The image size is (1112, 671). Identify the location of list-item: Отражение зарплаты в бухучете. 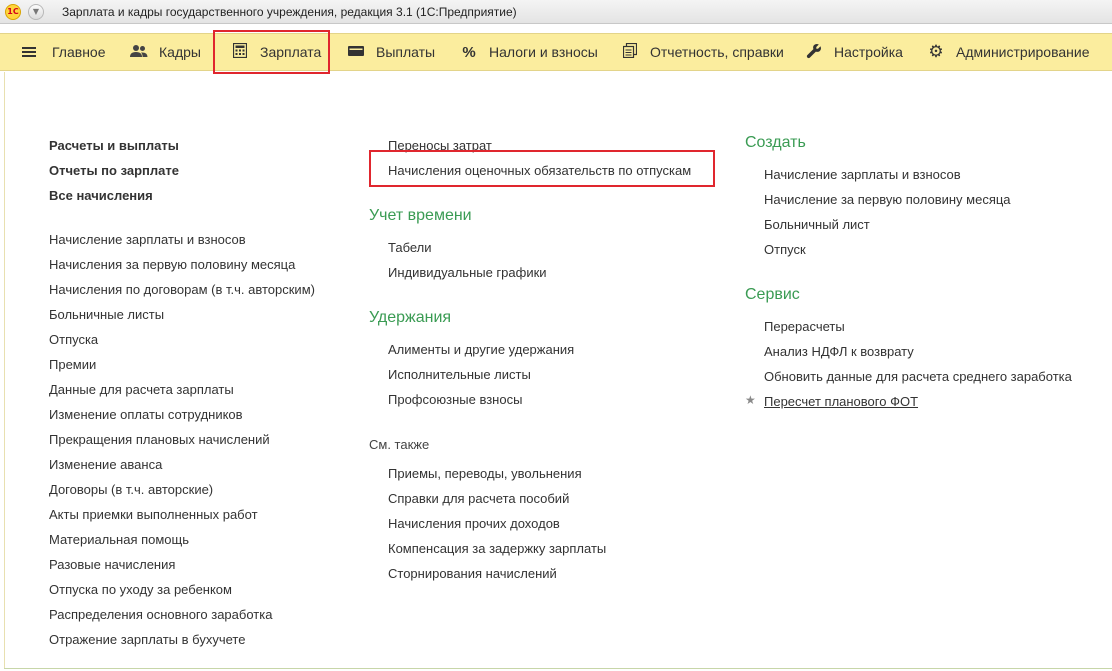
(147, 639).